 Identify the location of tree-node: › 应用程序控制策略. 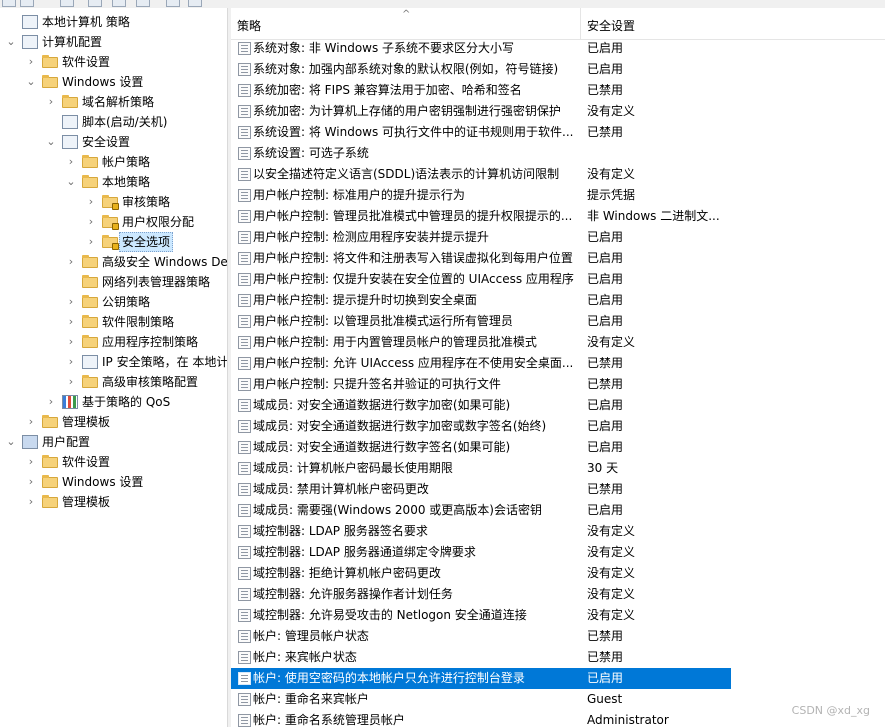
(113, 342).